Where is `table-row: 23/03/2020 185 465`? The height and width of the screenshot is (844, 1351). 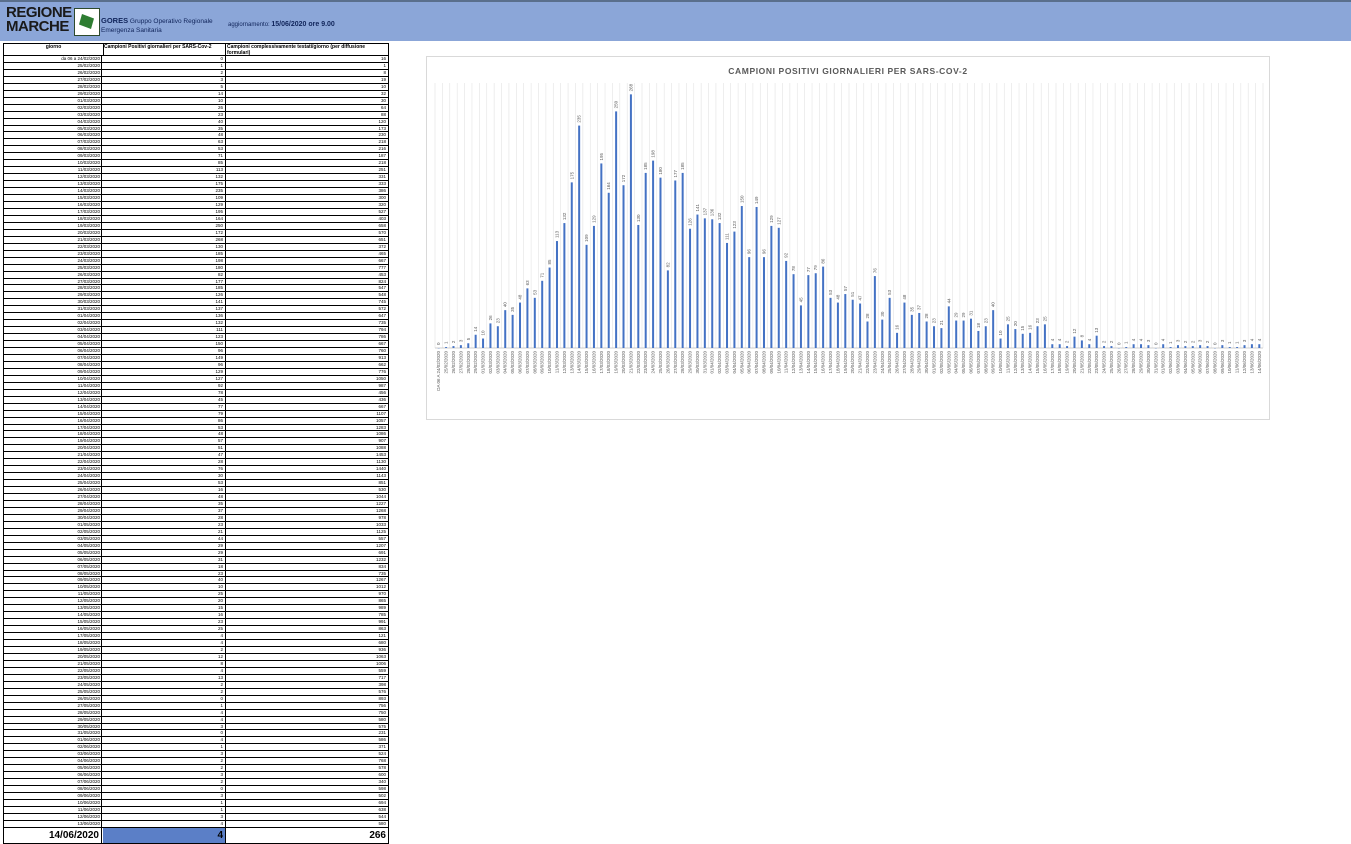 table-row: 23/03/2020 185 465 is located at coordinates (196, 254).